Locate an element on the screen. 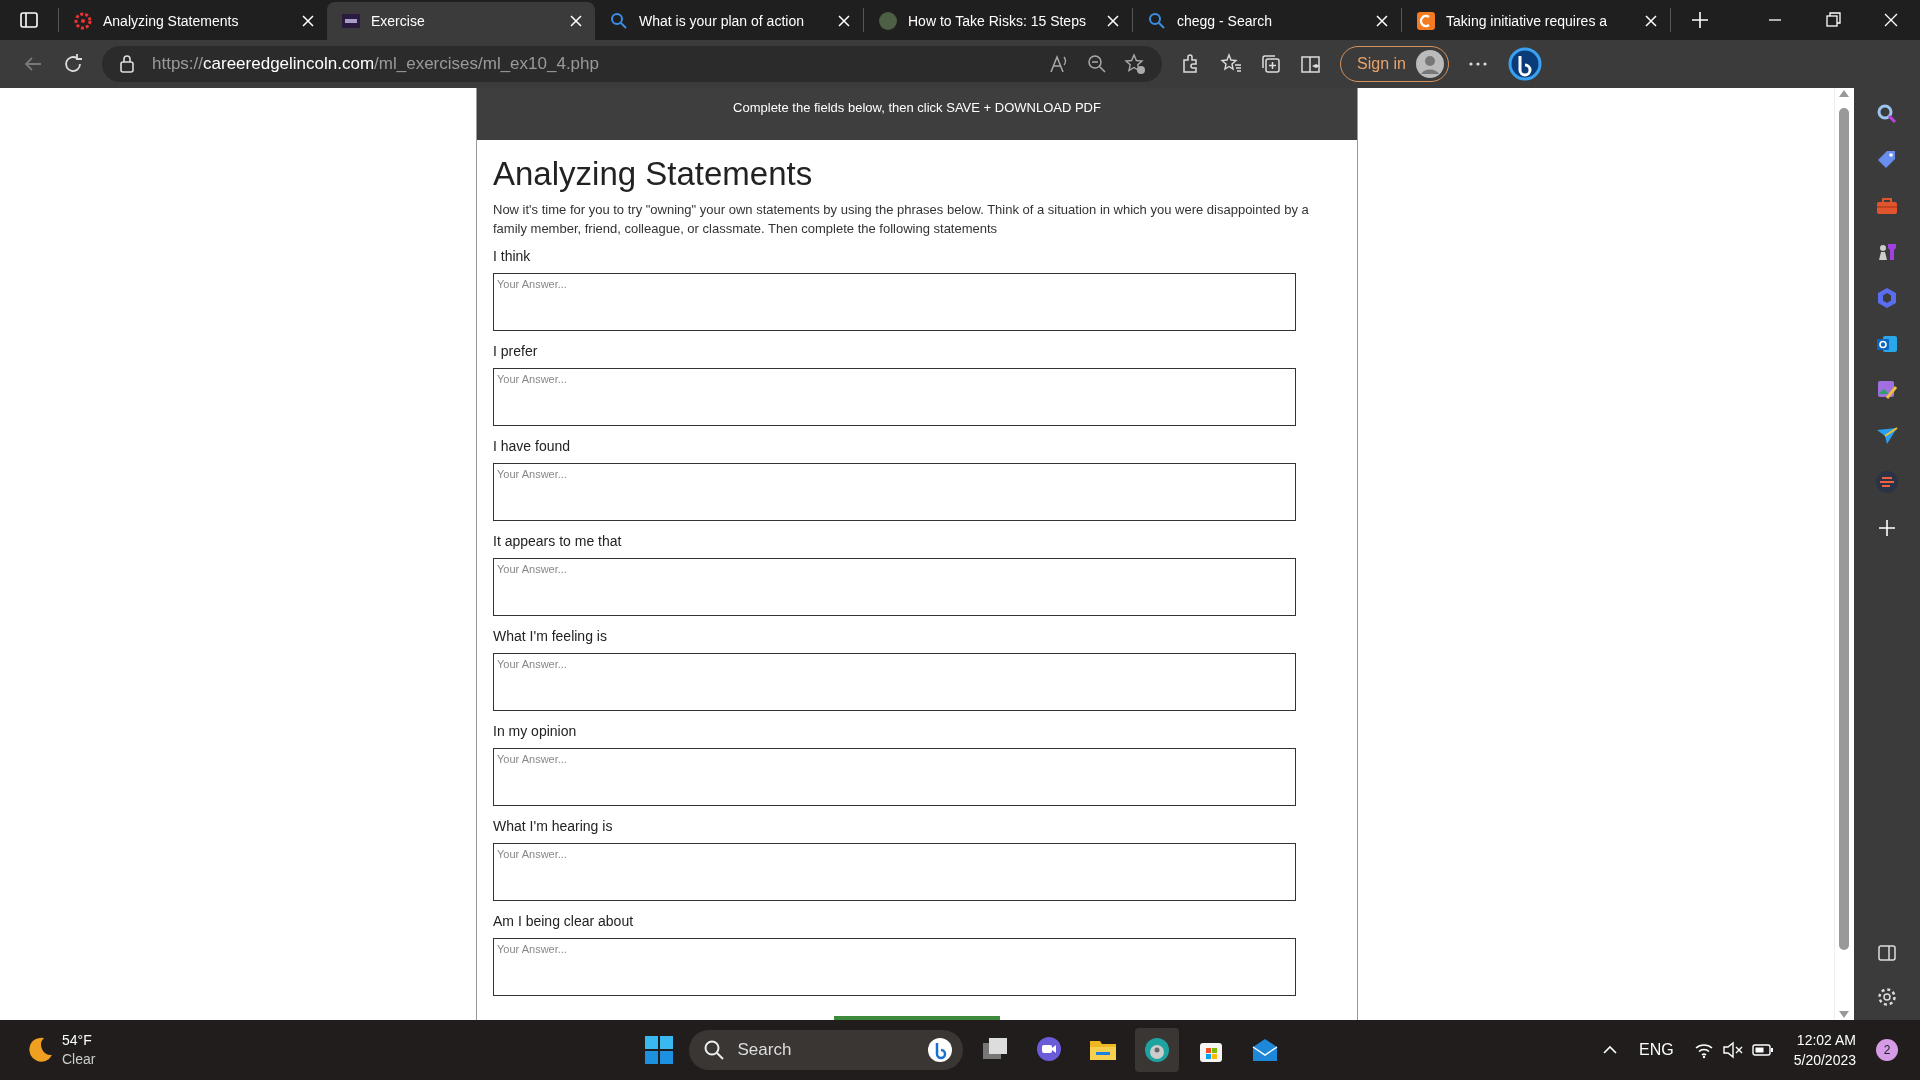 This screenshot has width=1920, height=1080. refresh-icon is located at coordinates (73, 64).